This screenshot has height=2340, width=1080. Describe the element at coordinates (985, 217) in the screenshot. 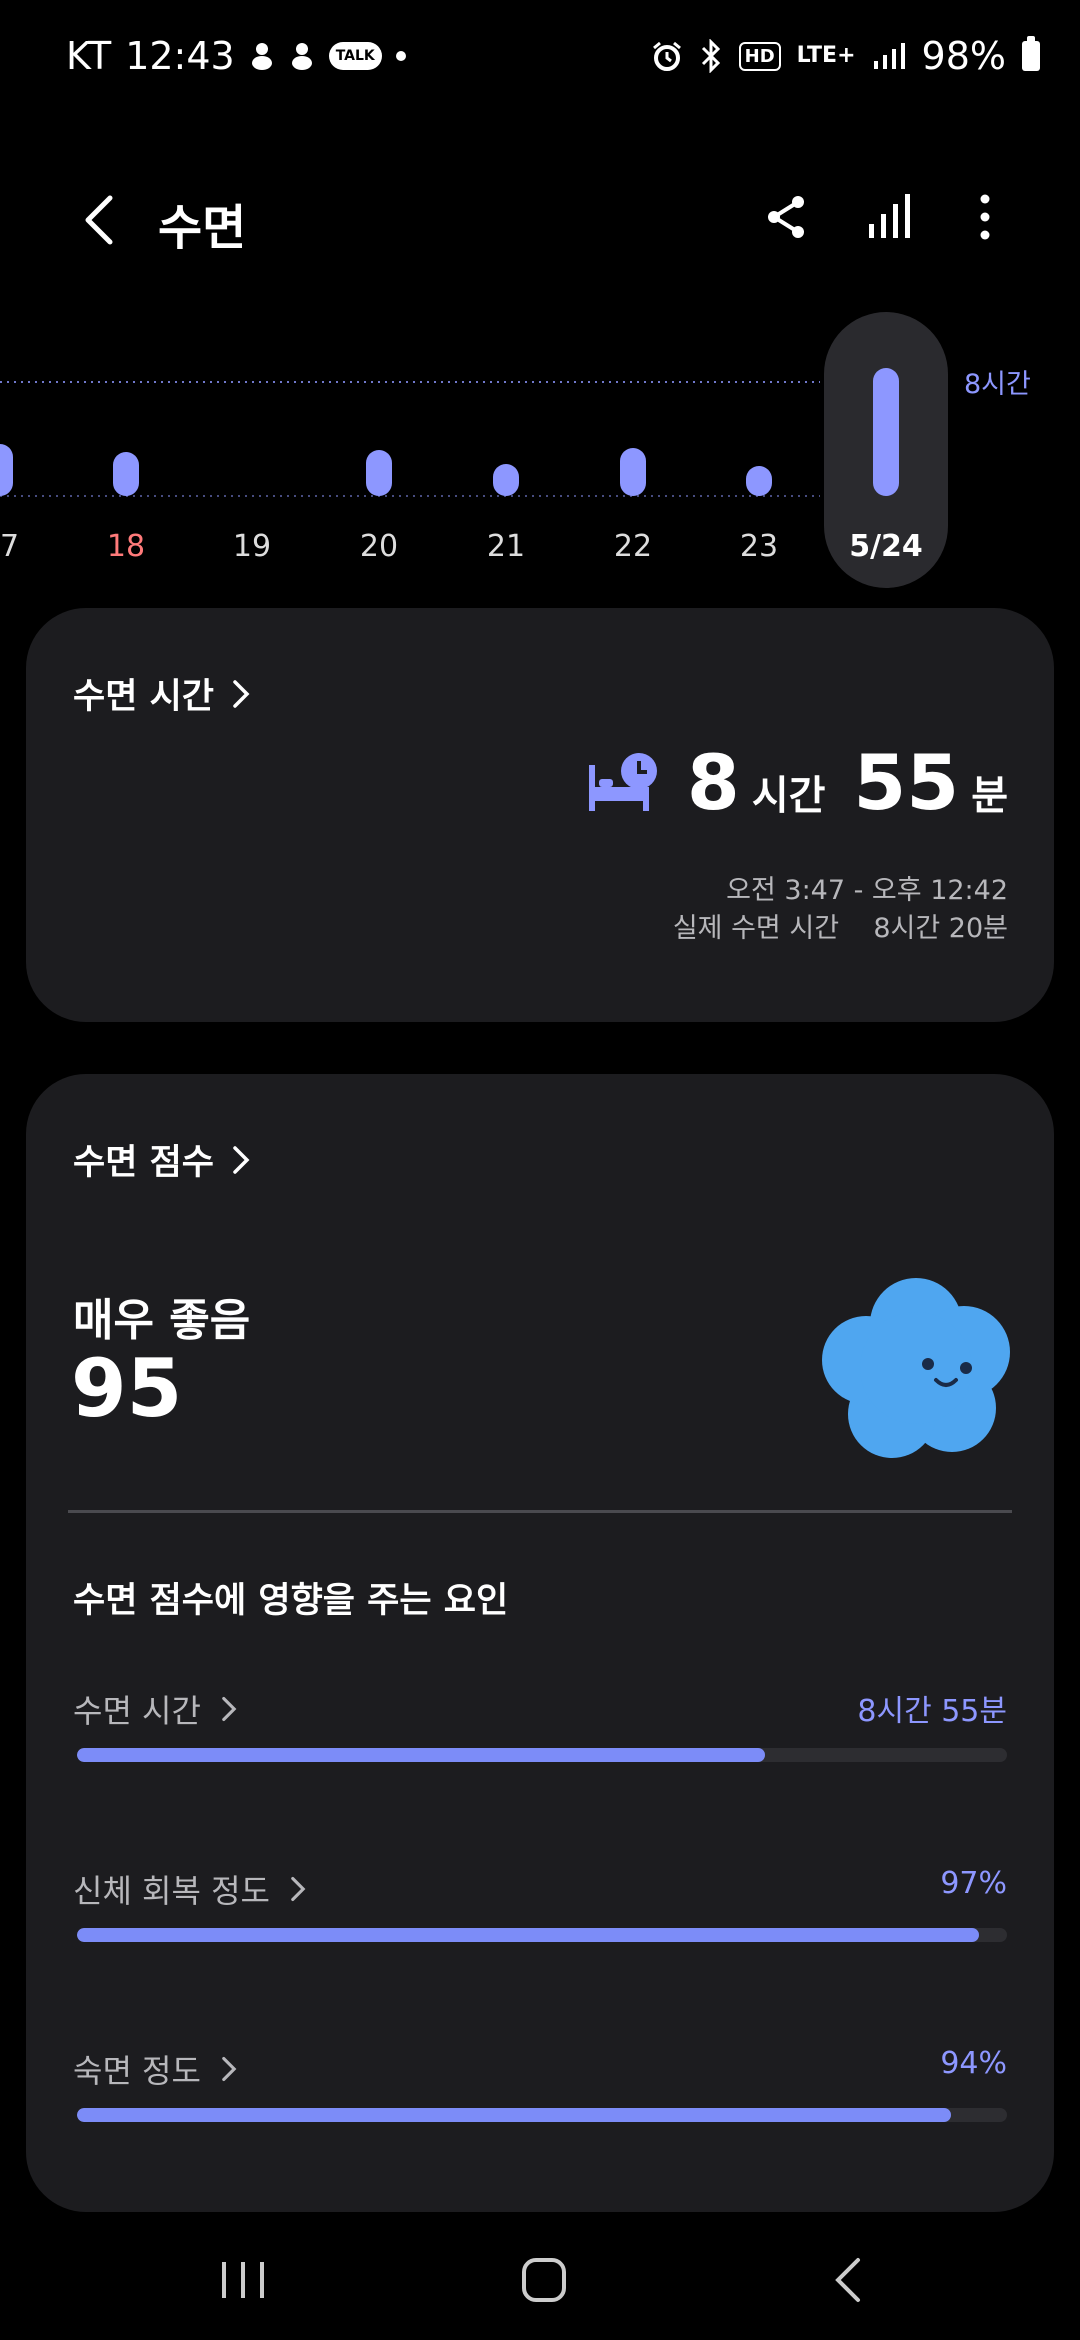

I see `more-options-icon` at that location.